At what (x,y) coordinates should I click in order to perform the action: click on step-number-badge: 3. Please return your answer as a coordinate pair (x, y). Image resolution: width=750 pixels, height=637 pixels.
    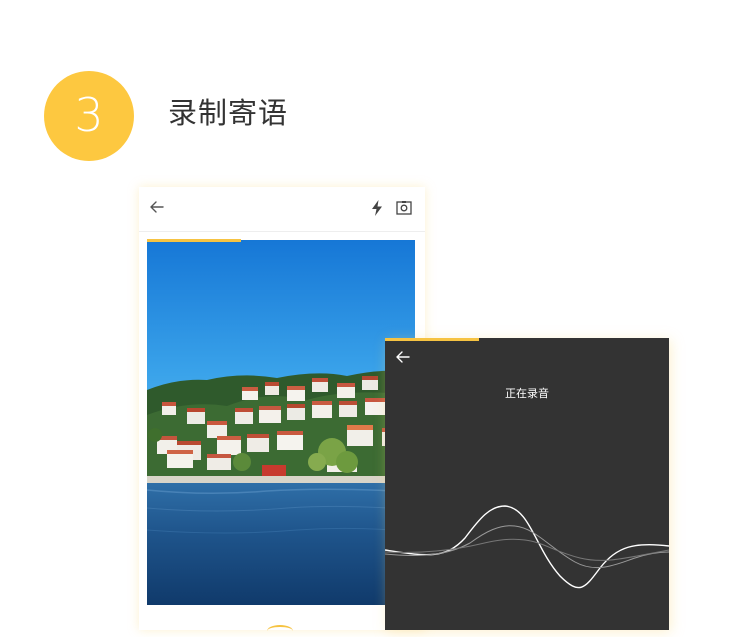
    Looking at the image, I should click on (89, 116).